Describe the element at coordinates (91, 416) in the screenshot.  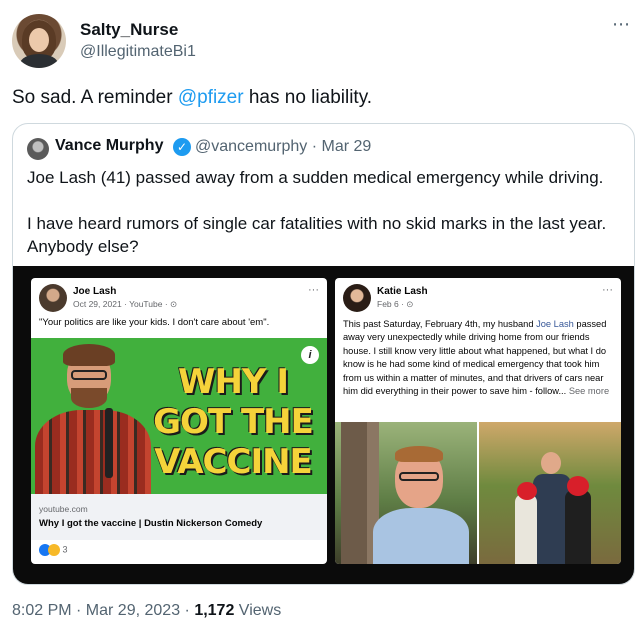
I see `comedian-figure` at that location.